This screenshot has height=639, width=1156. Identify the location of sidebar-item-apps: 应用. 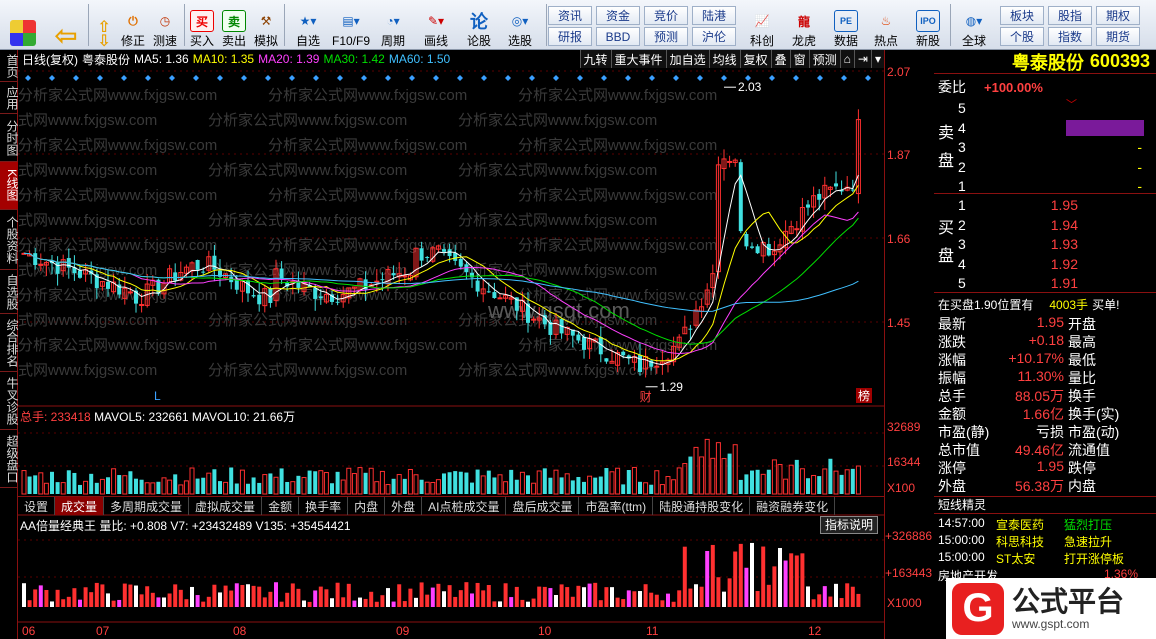
(9, 98).